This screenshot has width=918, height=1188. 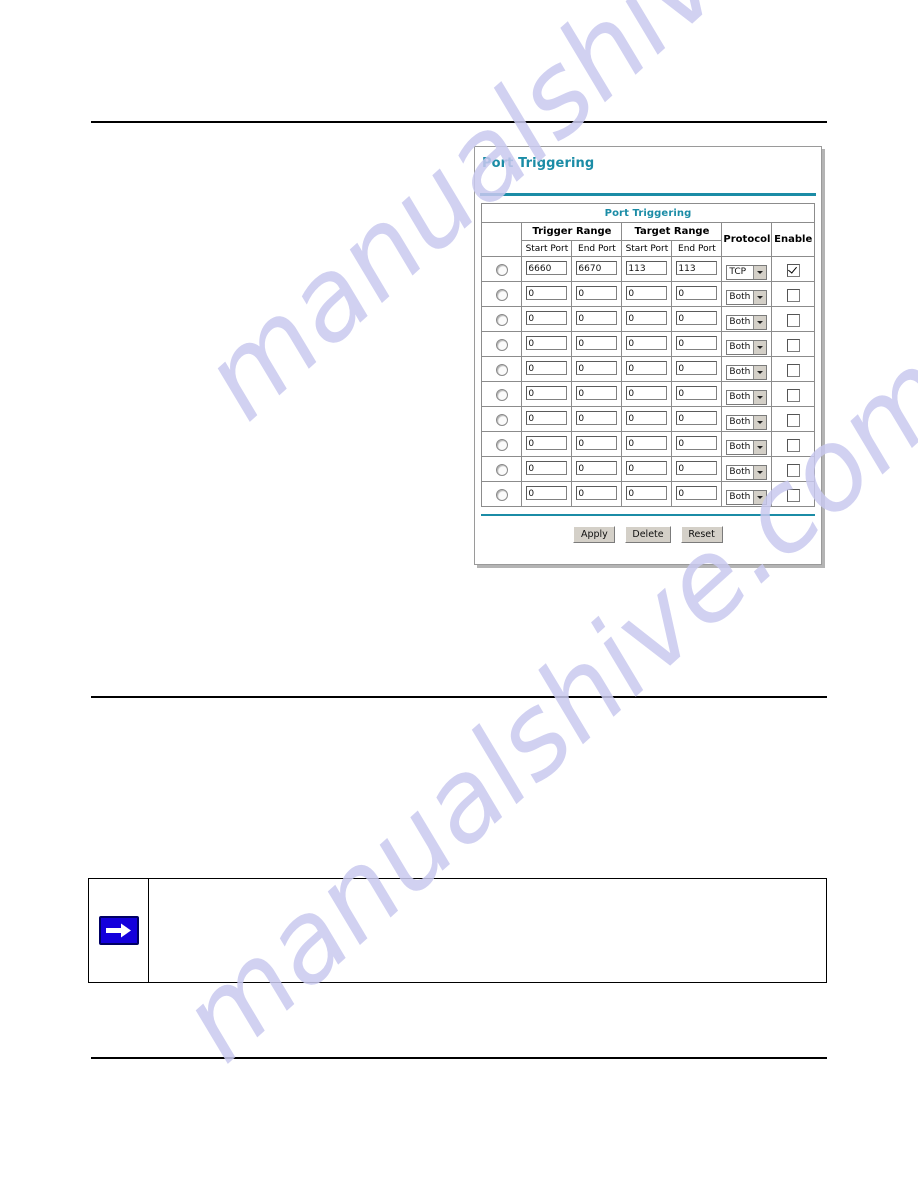 I want to click on delete-button: Delete, so click(x=648, y=534).